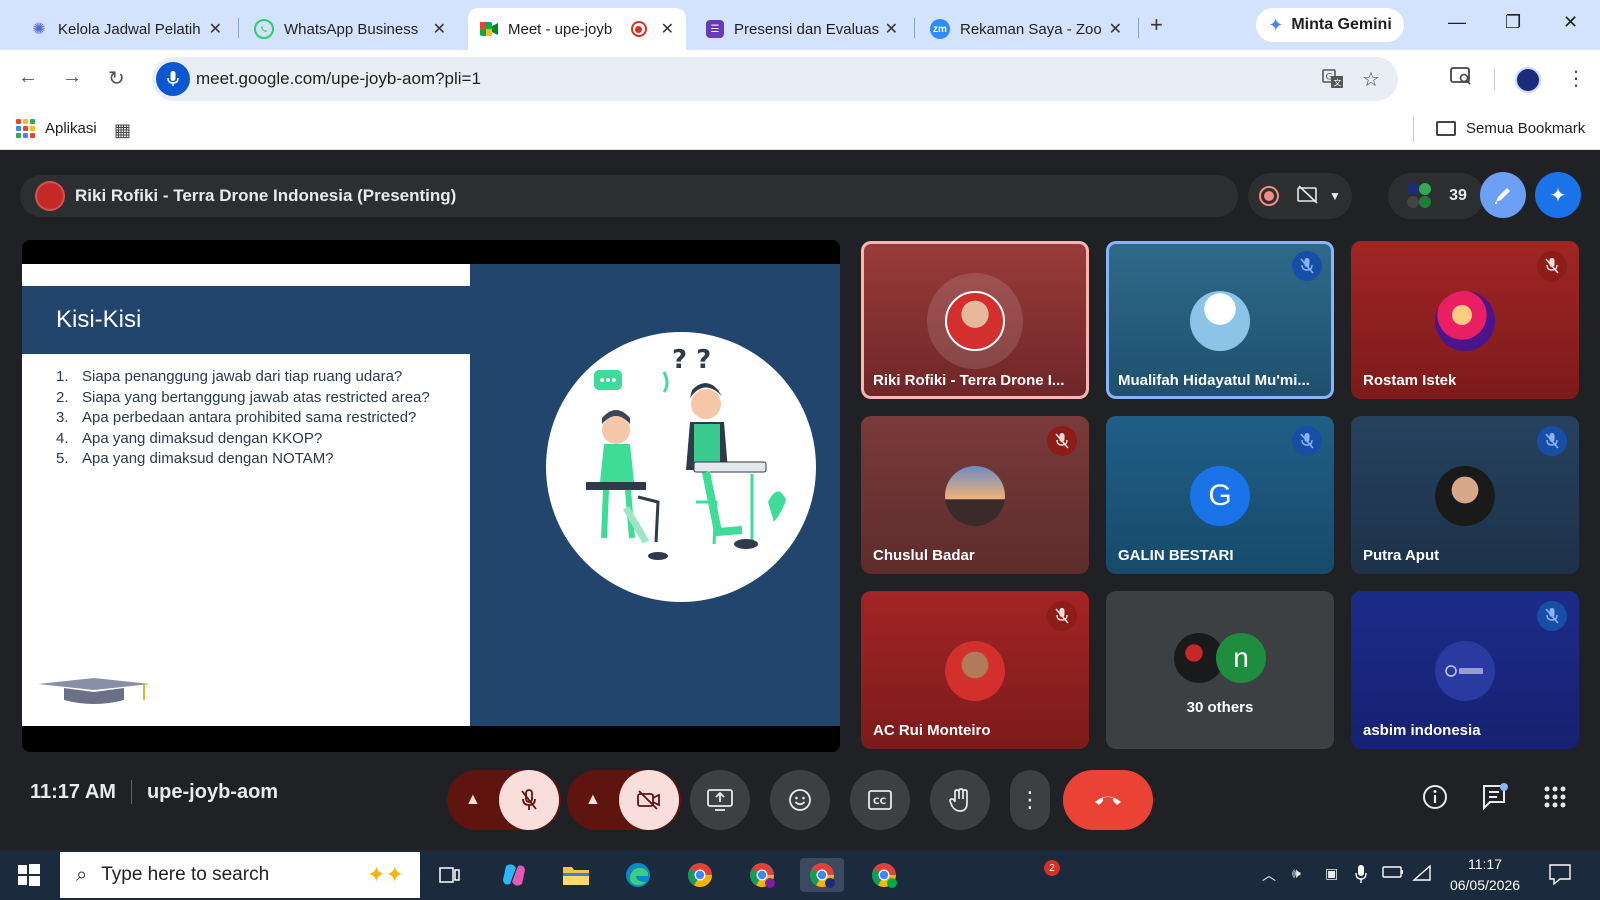  I want to click on tab-meet: Meet - upe-joyb ✕, so click(577, 29).